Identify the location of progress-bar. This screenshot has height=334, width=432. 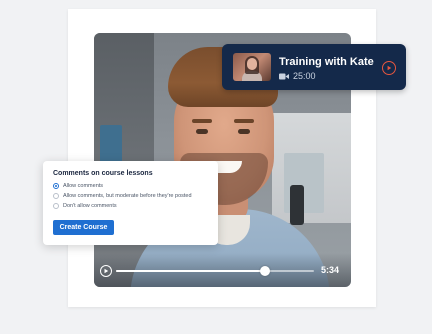
(215, 271).